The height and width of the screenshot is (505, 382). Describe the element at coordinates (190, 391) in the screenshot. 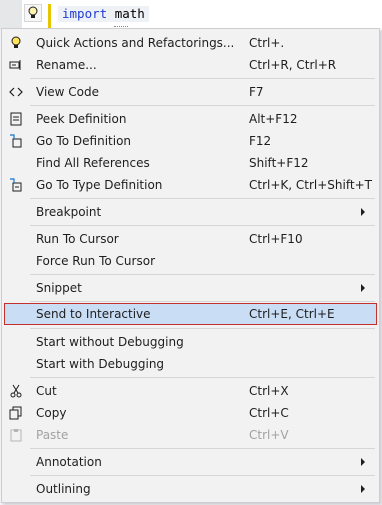

I see `menu-item-cut: Cut Ctrl+X` at that location.